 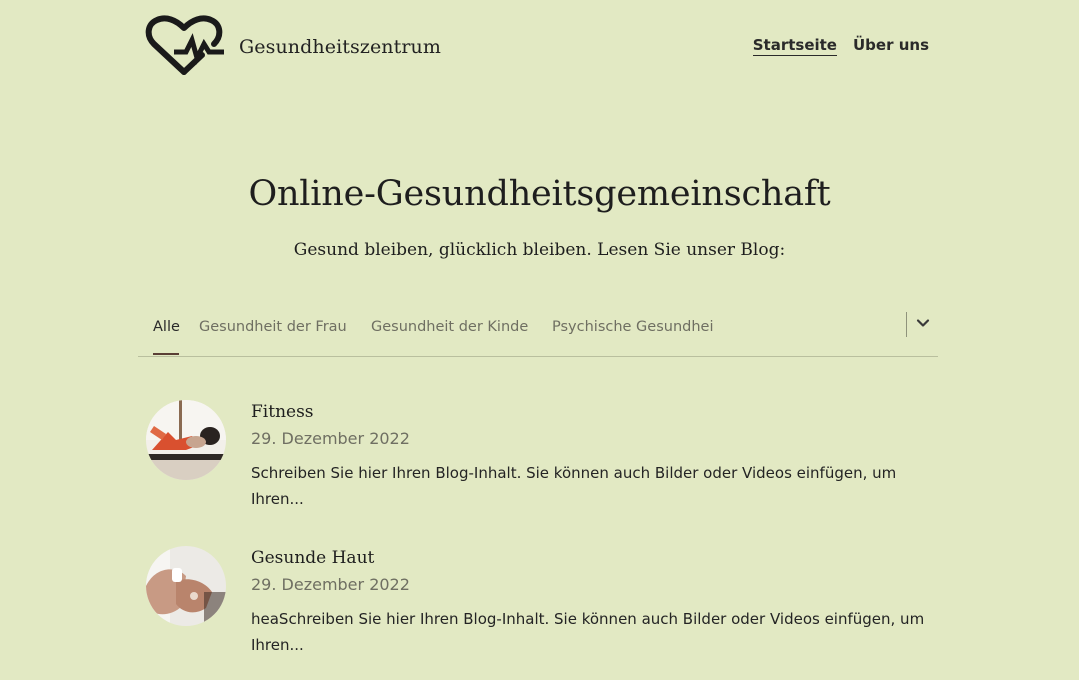 What do you see at coordinates (273, 327) in the screenshot?
I see `tab-gesundheit-der-frau: Gesundheit der Frau` at bounding box center [273, 327].